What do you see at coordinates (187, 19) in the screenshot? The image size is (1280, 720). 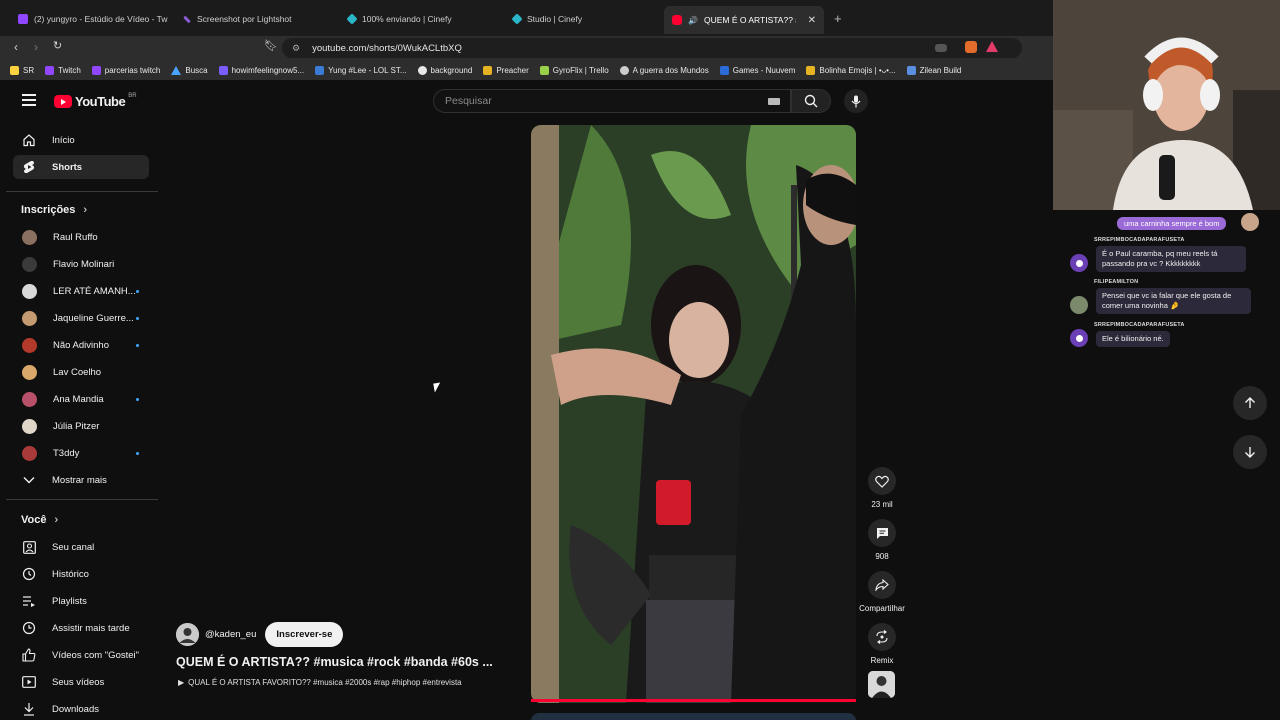 I see `feather-icon` at bounding box center [187, 19].